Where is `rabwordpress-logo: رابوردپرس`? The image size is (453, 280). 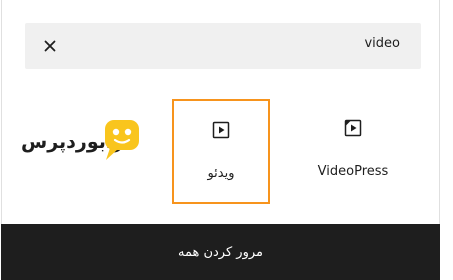 rabwordpress-logo: رابوردپرس is located at coordinates (81, 144).